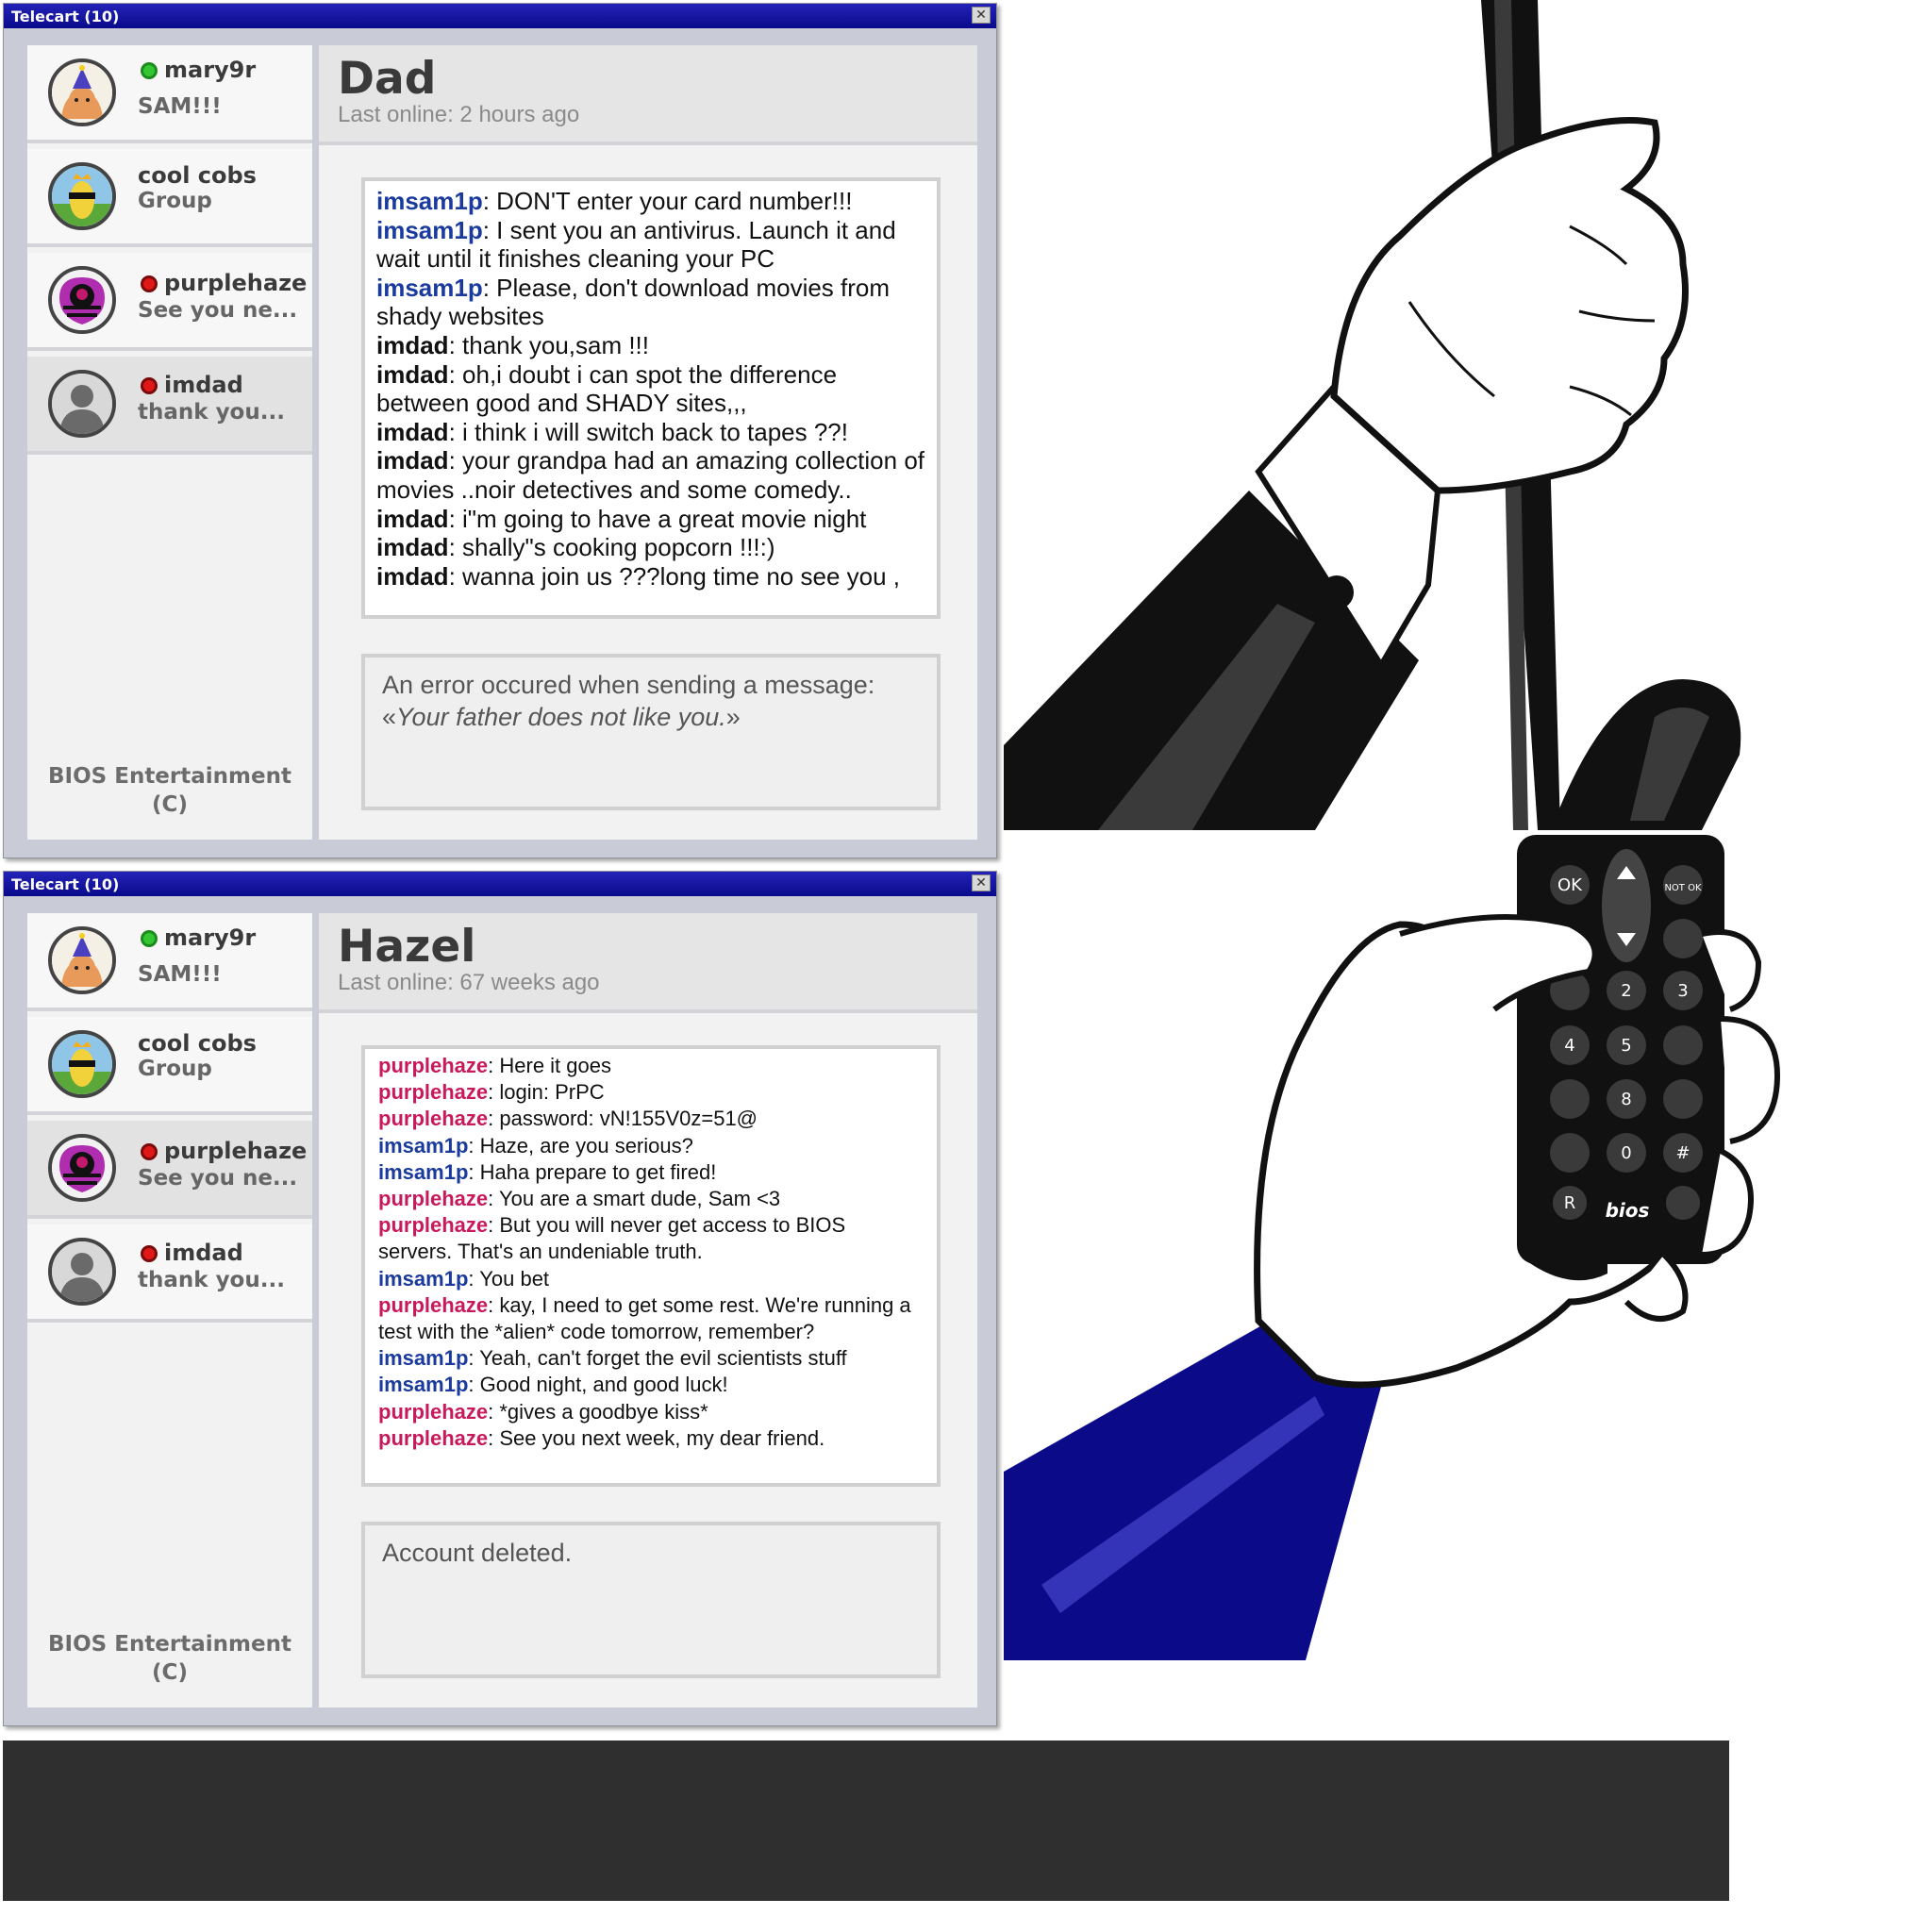  Describe the element at coordinates (651, 1146) in the screenshot. I see `chat-message: imsam1p: Haze, are you serious?` at that location.